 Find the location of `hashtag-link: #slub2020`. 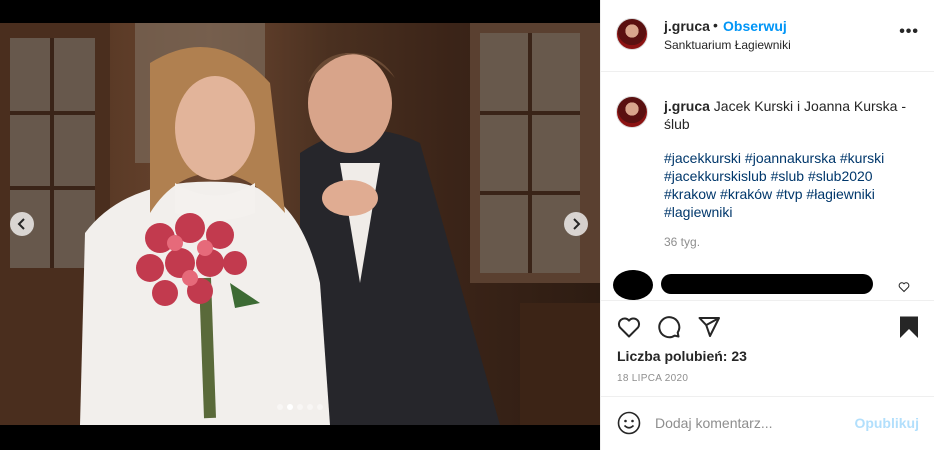

hashtag-link: #slub2020 is located at coordinates (840, 176).